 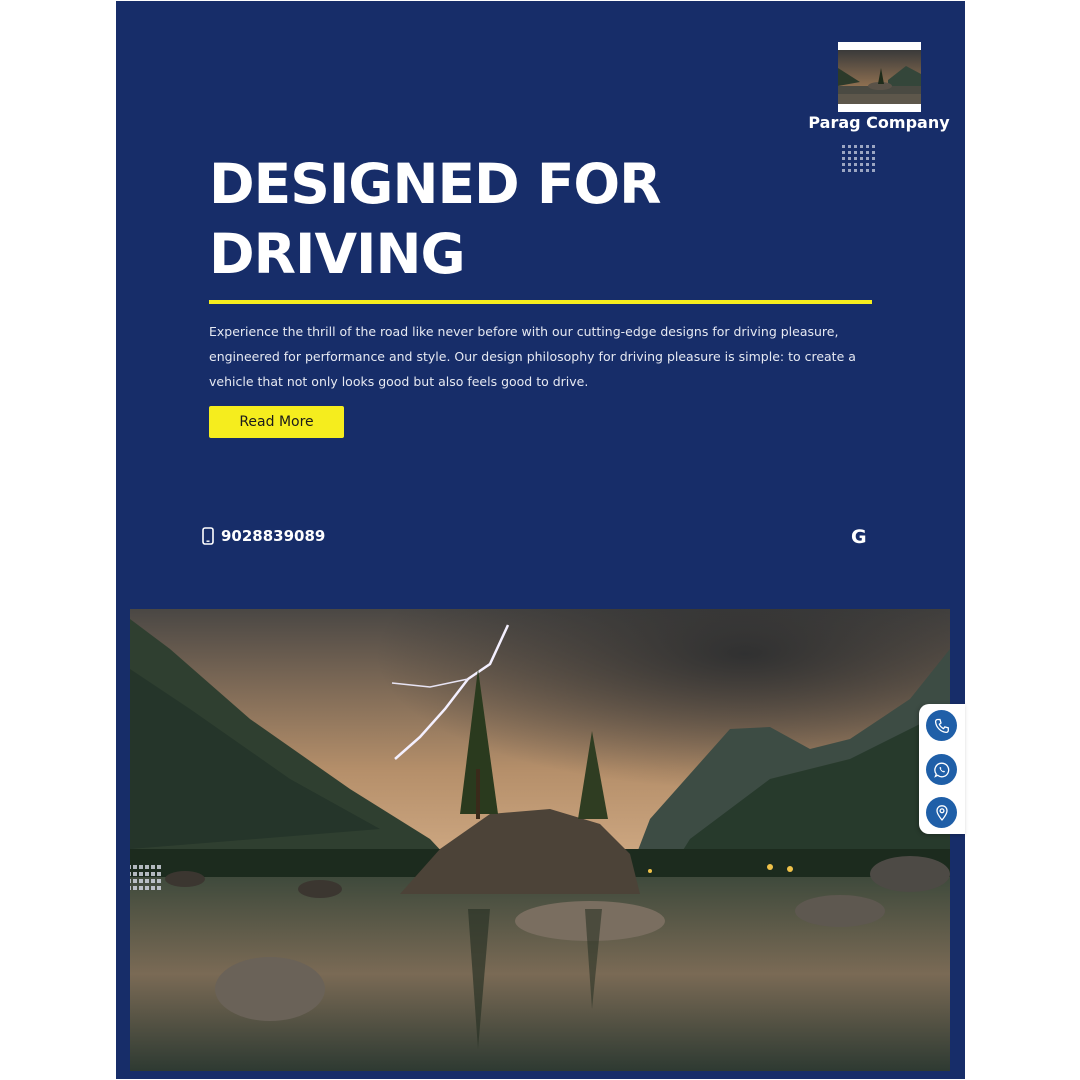 I want to click on floating-contact-bar, so click(x=942, y=769).